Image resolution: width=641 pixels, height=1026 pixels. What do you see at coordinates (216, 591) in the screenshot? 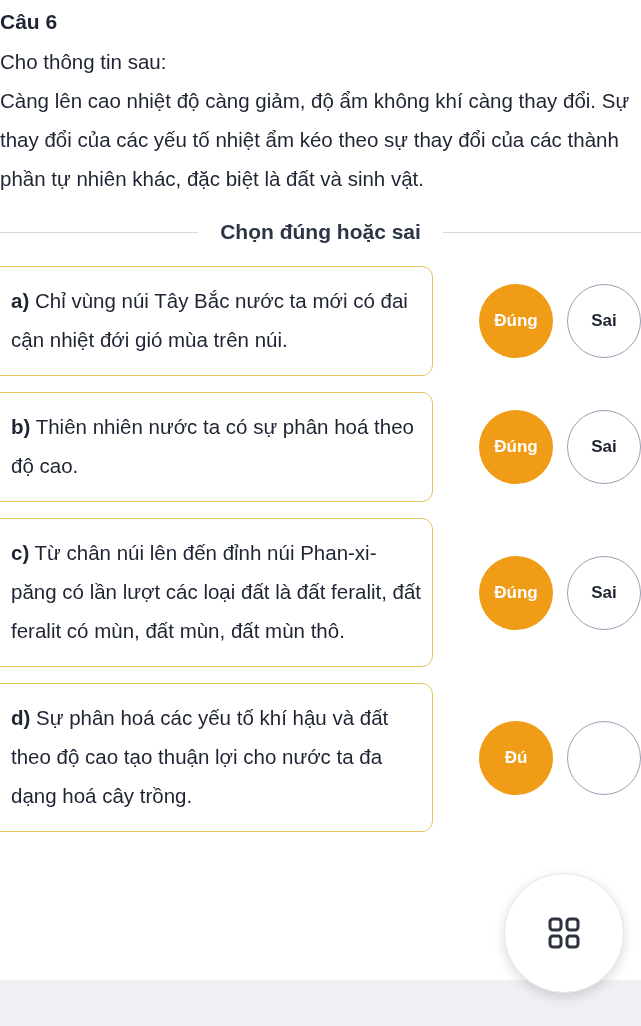
I see `statement-text: c) Từ chân núi lên đến đỉnh núi Phan-xi-păng có lần lượt các loại đất là đất feralit, đất feralit có mùn, đất mùn, đất mùn thô.` at bounding box center [216, 591].